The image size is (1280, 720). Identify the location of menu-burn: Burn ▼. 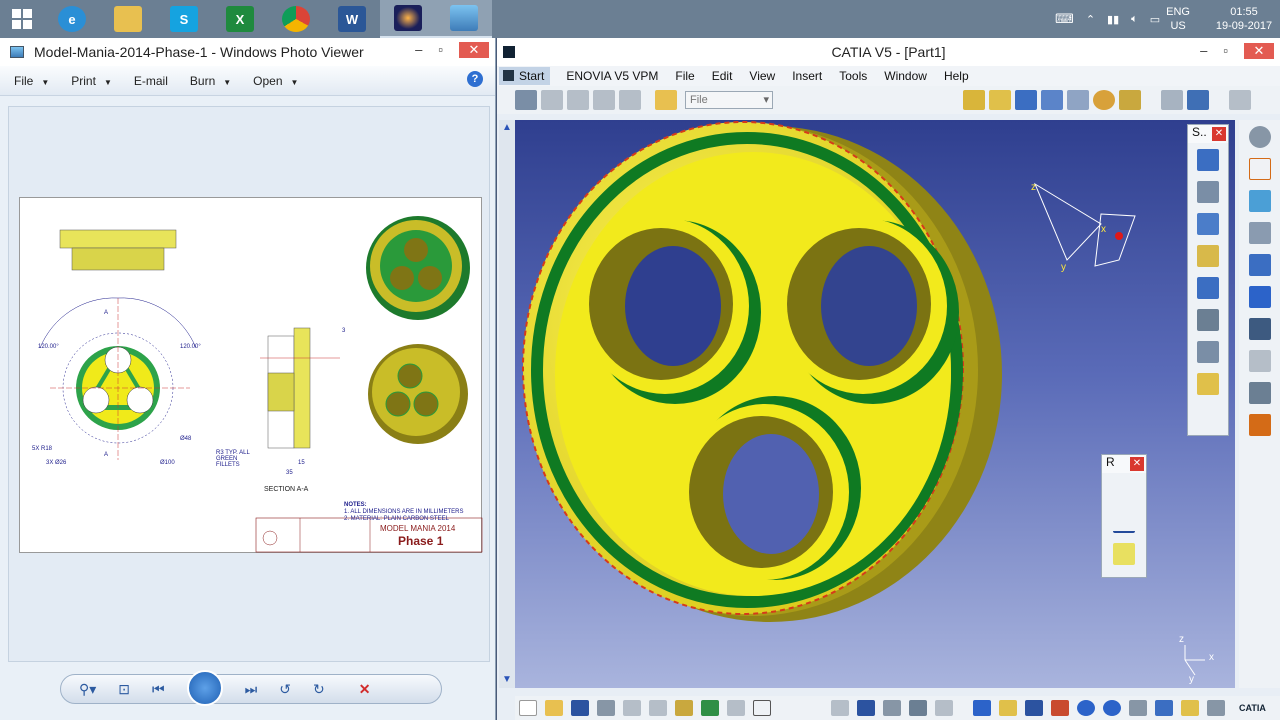
(210, 81).